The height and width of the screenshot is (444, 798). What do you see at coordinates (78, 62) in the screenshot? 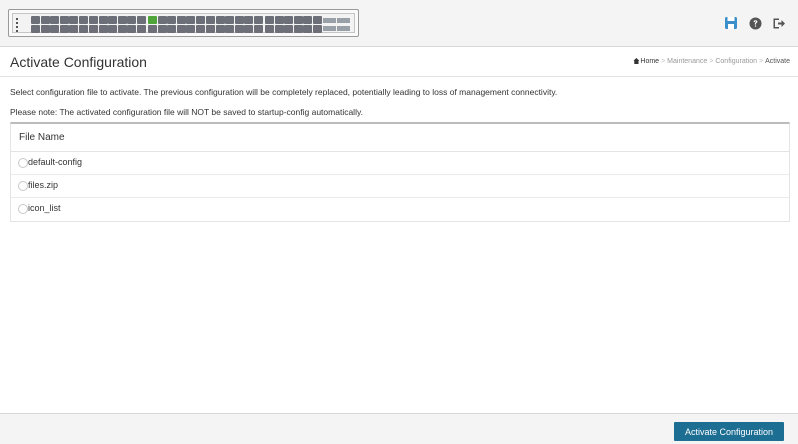
I see `page-title: Activate Configuration` at bounding box center [78, 62].